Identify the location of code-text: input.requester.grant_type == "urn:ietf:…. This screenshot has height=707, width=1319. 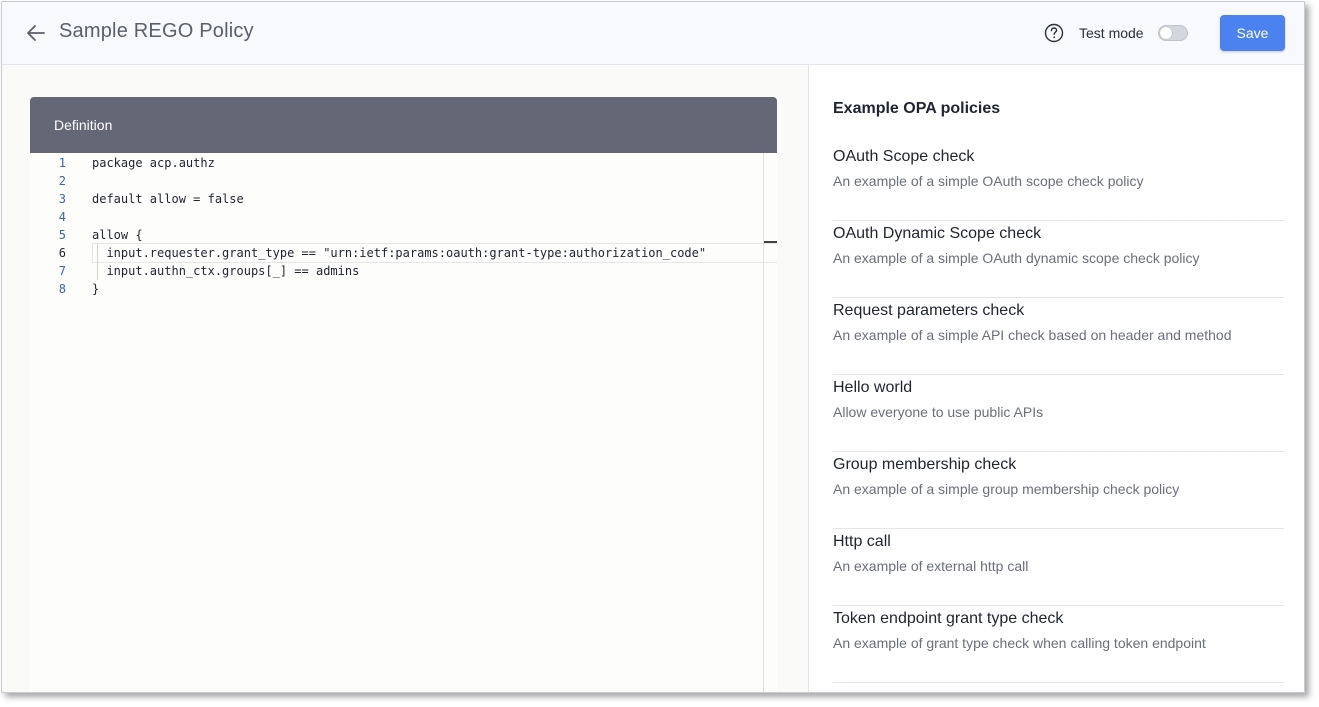
(399, 253).